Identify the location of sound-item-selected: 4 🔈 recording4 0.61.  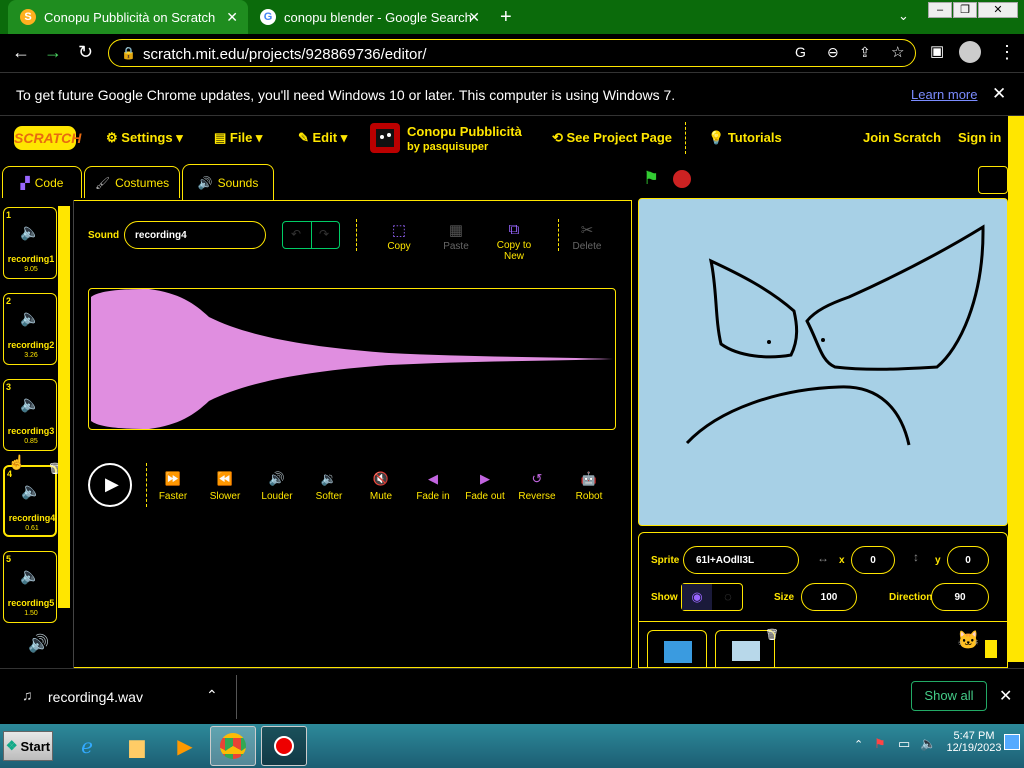
(30, 501).